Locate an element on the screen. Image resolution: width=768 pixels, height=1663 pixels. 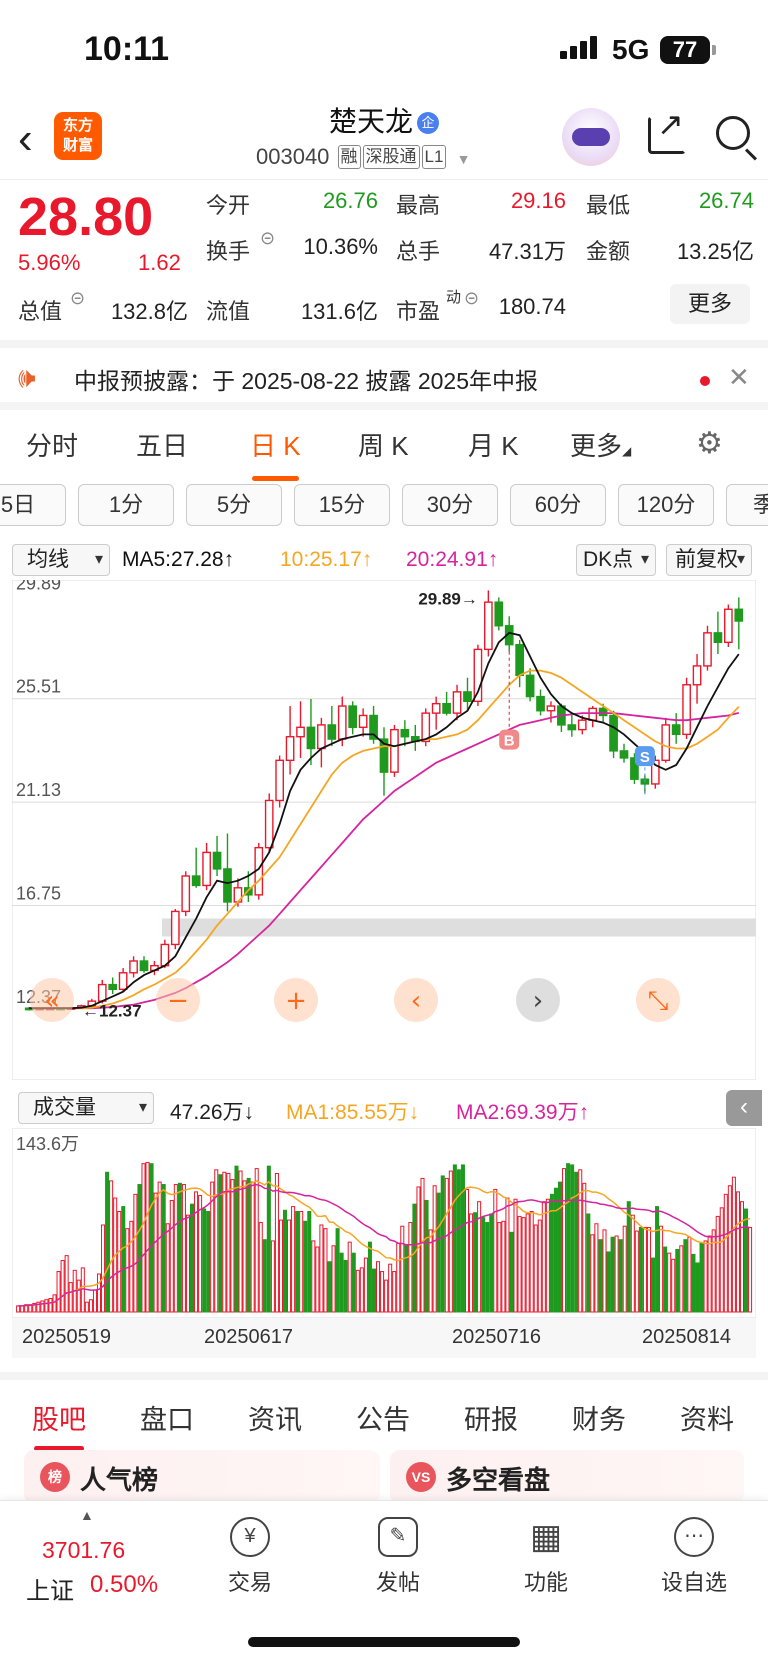
interval-5day: 5日 is located at coordinates (33, 505).